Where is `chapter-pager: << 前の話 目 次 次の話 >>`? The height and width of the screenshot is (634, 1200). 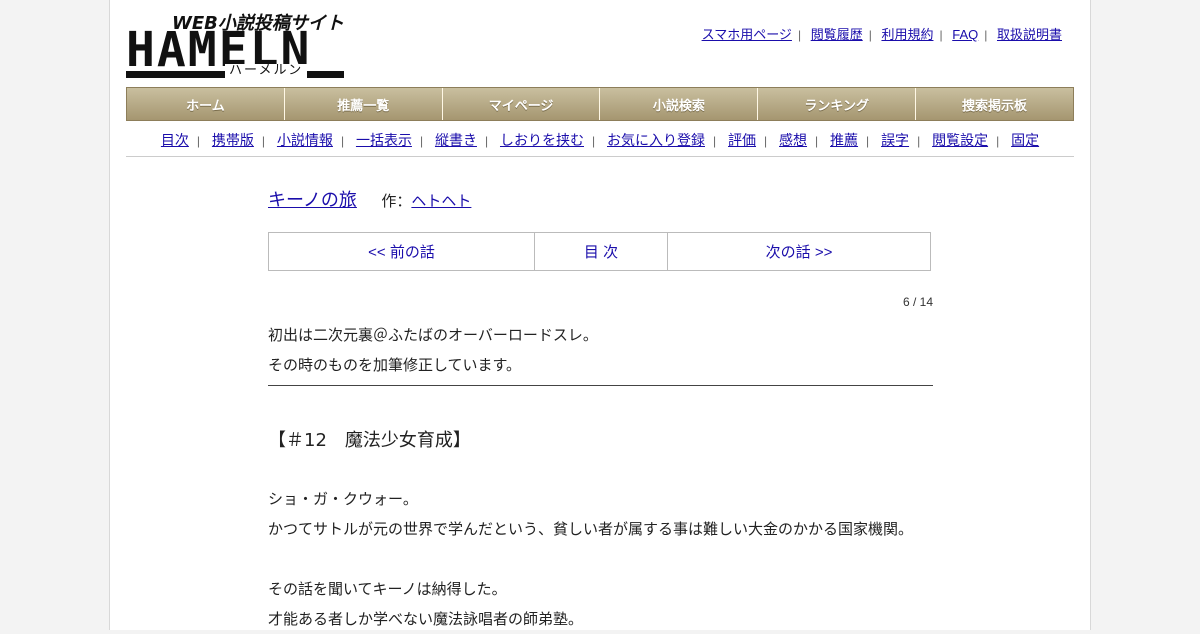 chapter-pager: << 前の話 目 次 次の話 >> is located at coordinates (599, 251).